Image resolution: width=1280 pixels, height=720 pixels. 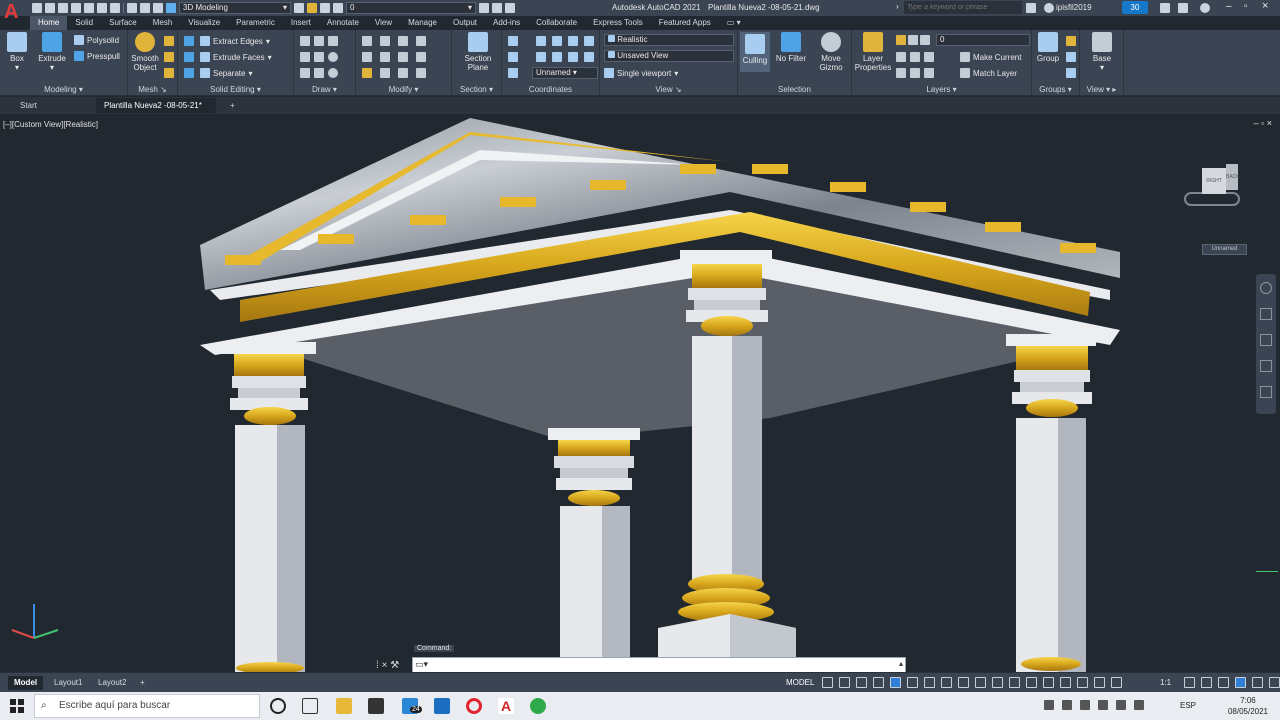 What do you see at coordinates (403, 73) in the screenshot?
I see `array-icon` at bounding box center [403, 73].